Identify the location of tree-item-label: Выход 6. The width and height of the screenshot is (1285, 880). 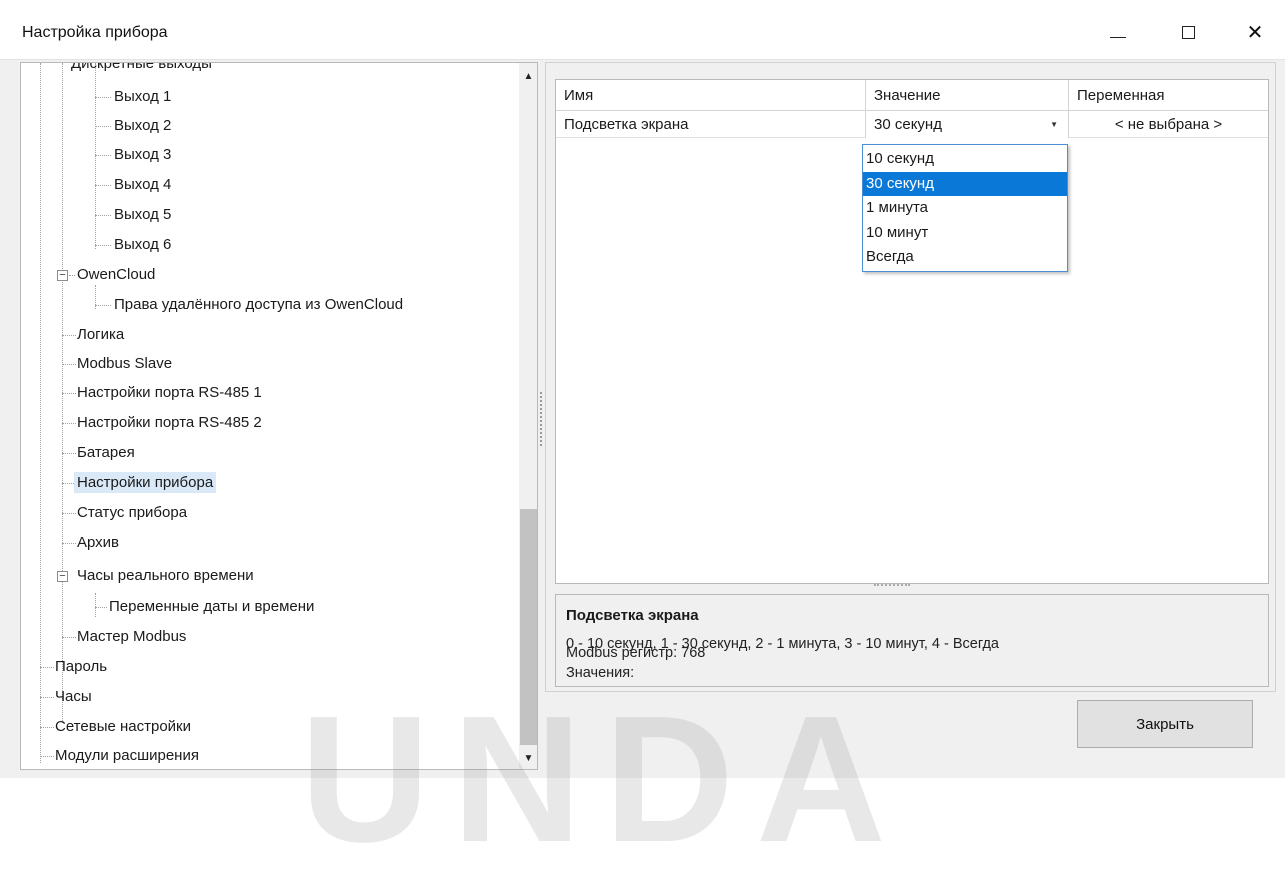
(143, 244).